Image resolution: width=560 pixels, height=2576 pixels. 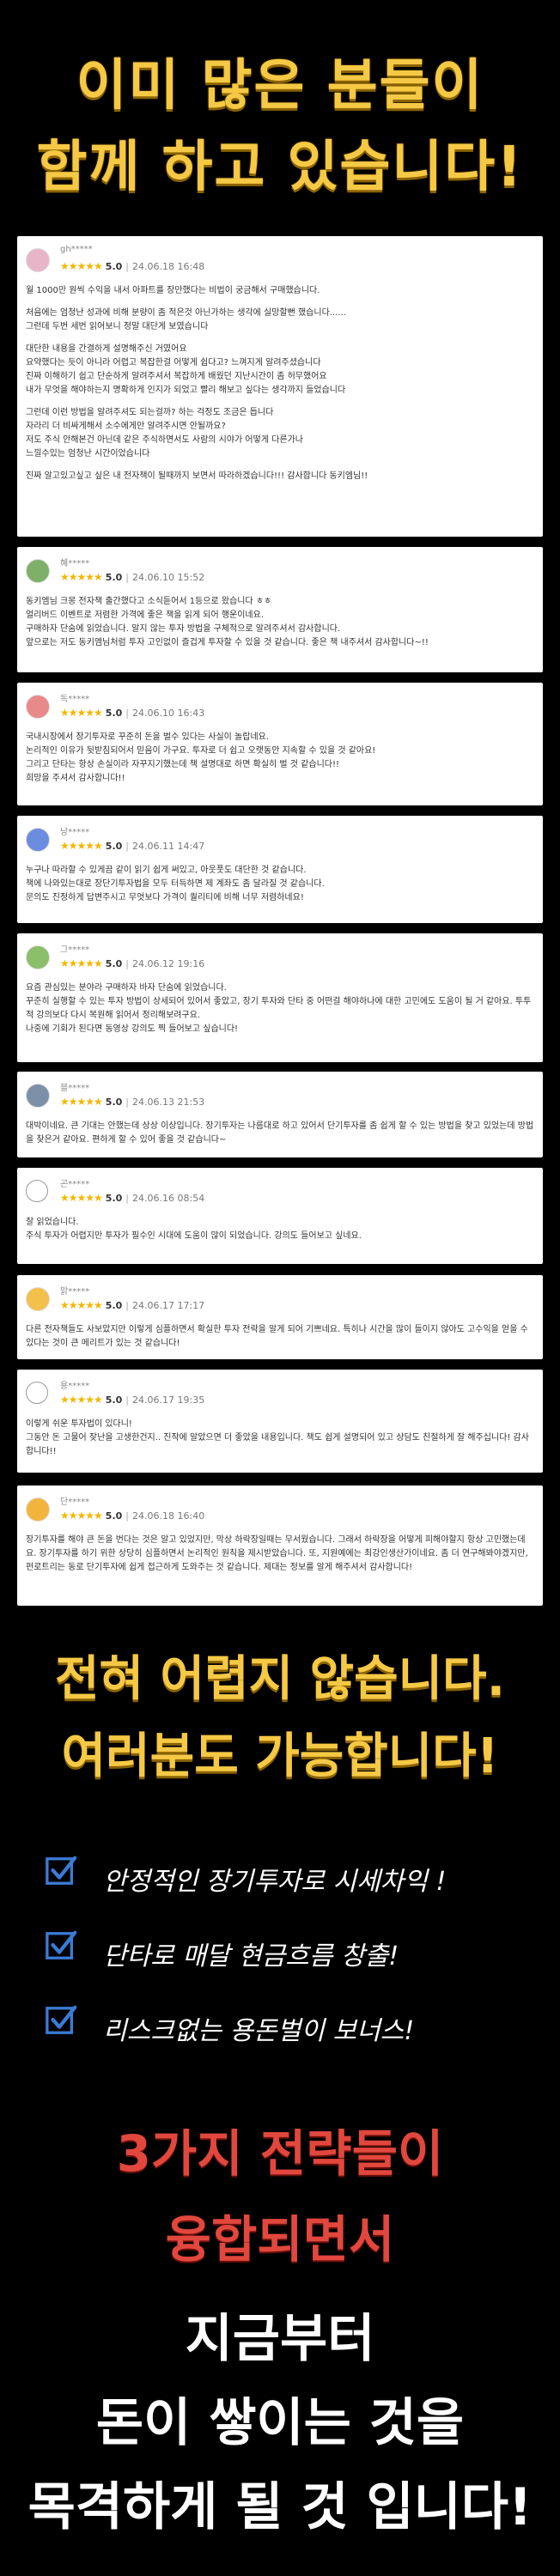 What do you see at coordinates (280, 1514) in the screenshot?
I see `review-header: 단***** ★★★★★ 5.0 | 24.06.18 16:40` at bounding box center [280, 1514].